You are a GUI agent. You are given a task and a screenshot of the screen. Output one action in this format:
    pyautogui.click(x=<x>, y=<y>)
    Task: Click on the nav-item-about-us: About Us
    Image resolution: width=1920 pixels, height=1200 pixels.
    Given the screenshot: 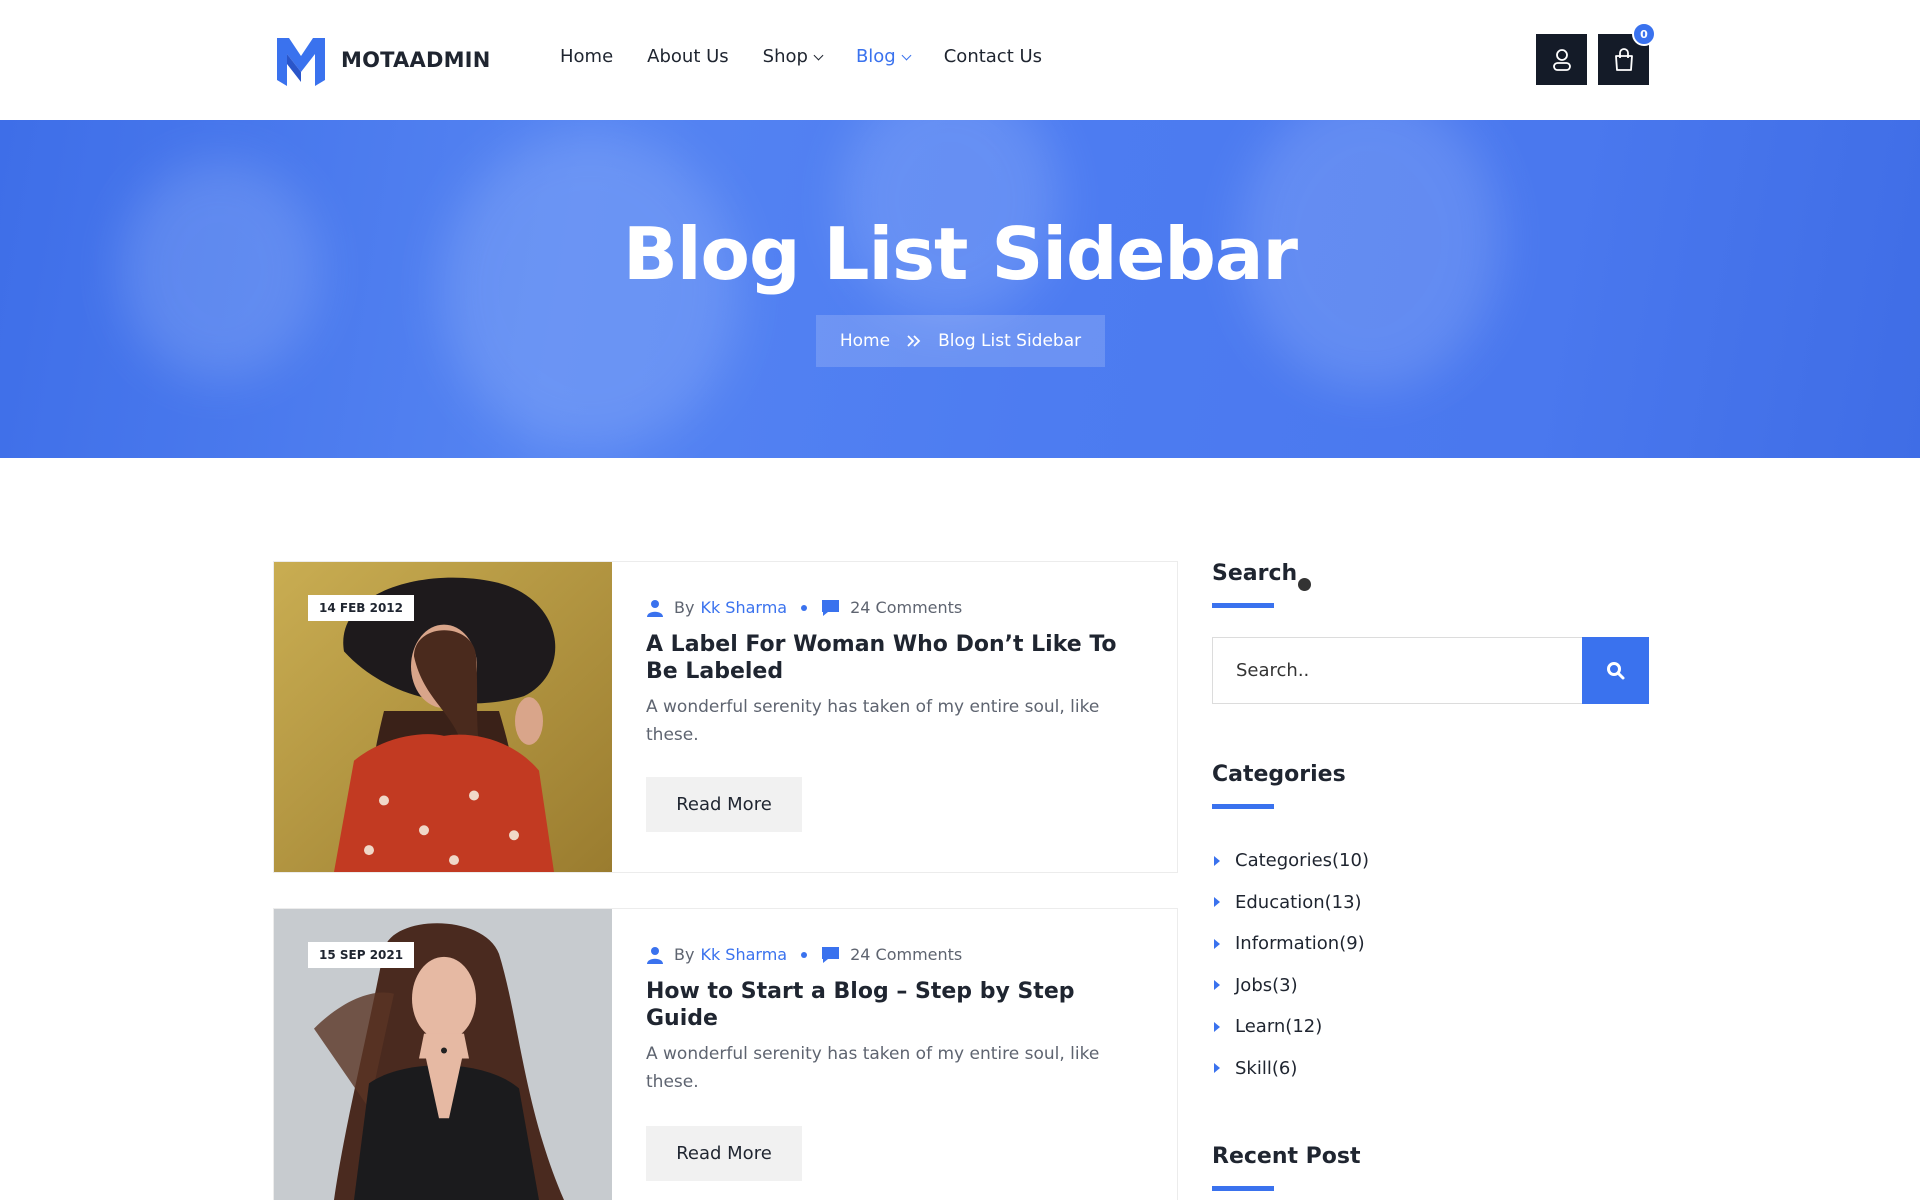 What is the action you would take?
    pyautogui.click(x=688, y=56)
    